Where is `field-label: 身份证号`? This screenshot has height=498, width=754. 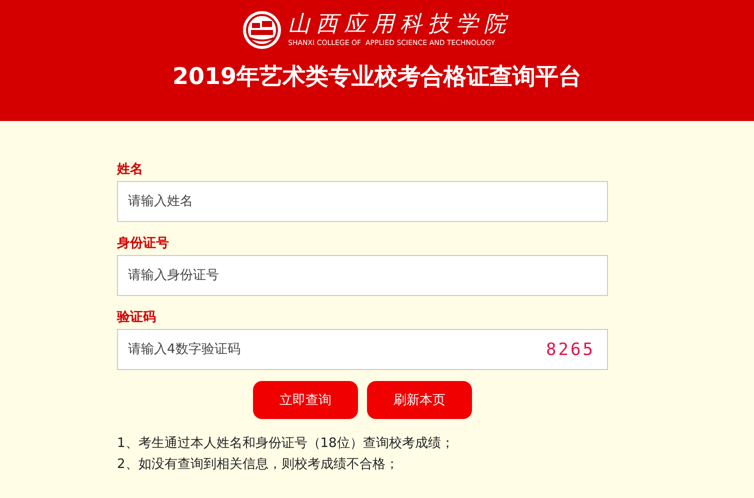
field-label: 身份证号 is located at coordinates (143, 244).